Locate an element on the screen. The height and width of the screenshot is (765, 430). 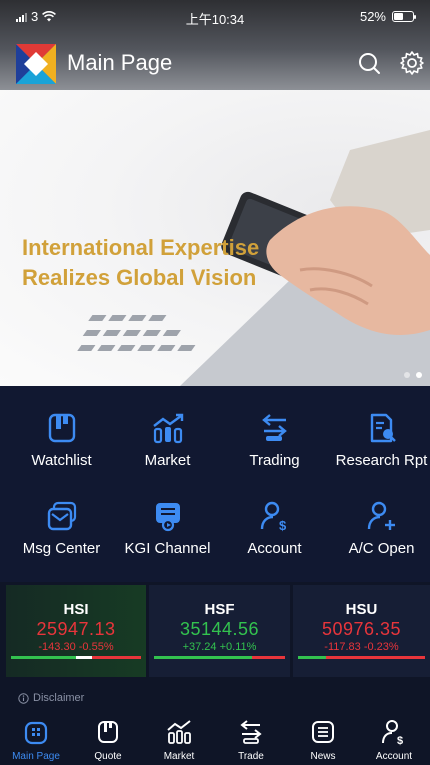
nav-account: $ Account is located at coordinates (394, 738).